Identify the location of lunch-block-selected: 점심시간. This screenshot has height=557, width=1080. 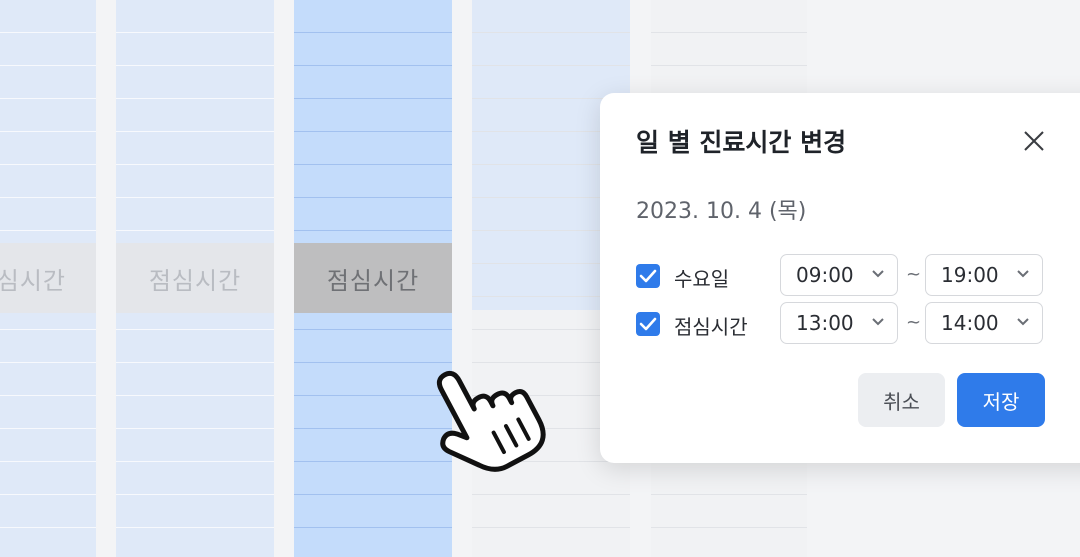
(373, 278).